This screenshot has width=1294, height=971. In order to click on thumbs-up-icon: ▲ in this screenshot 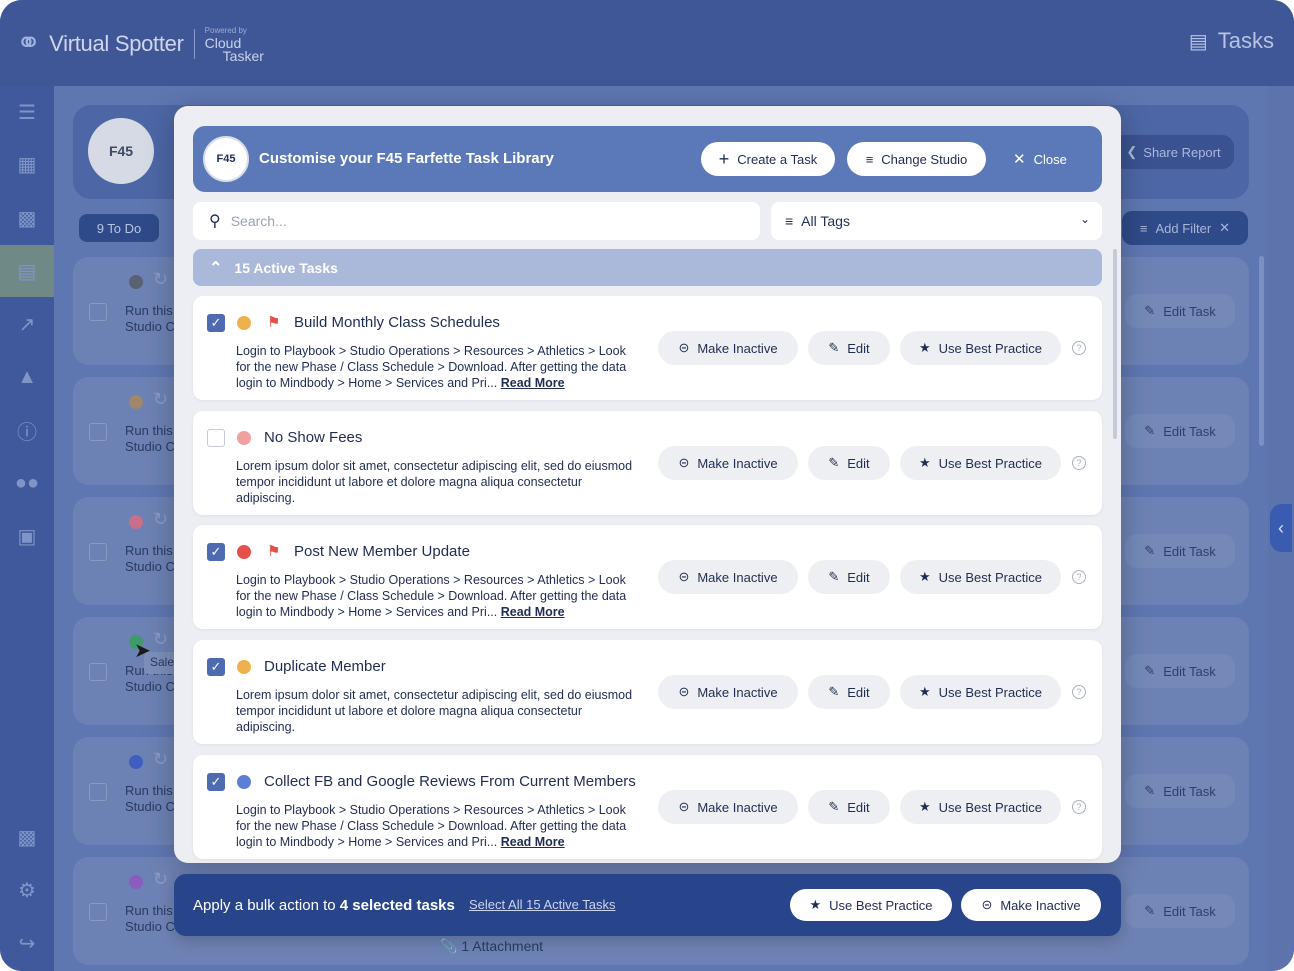, I will do `click(27, 377)`.